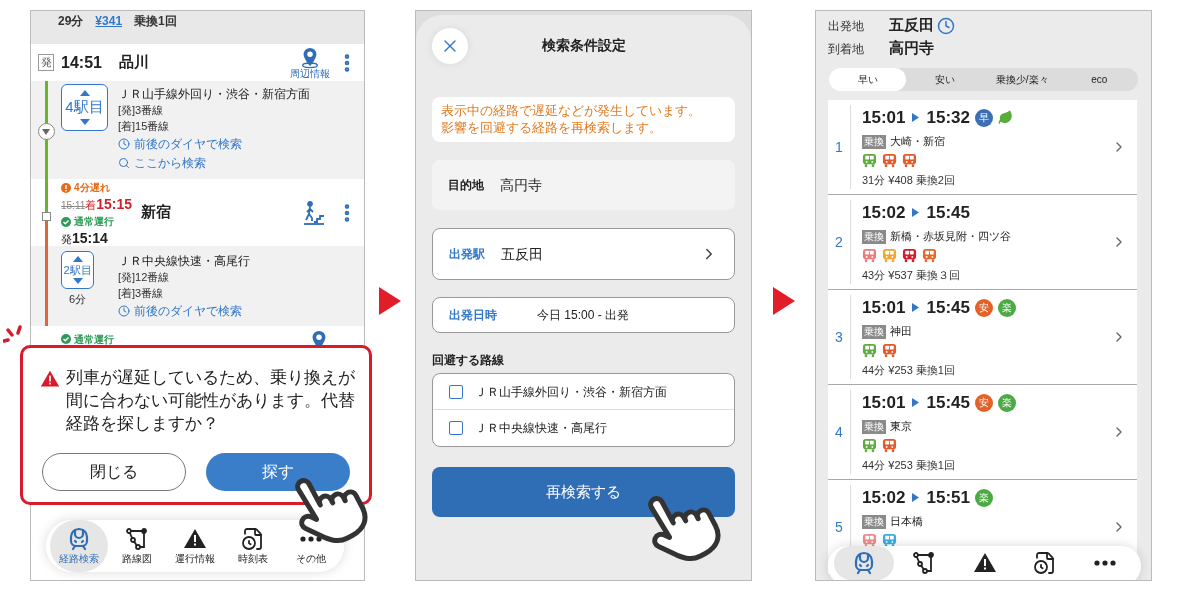 Image resolution: width=1200 pixels, height=591 pixels. I want to click on departure-time: 14:51, so click(82, 62).